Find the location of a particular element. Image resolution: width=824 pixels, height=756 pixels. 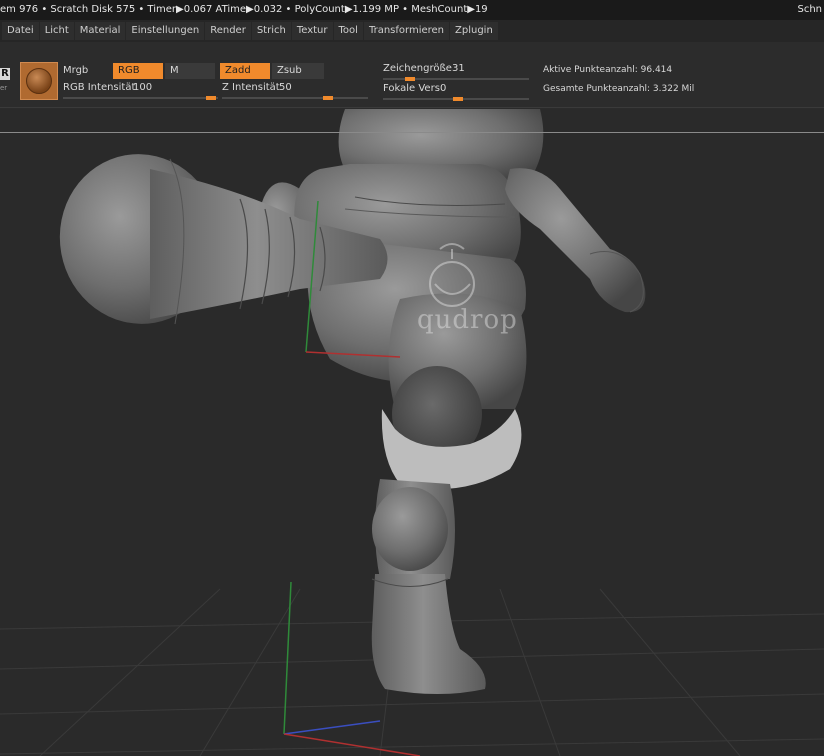

draw-size-label: Zeichengröße is located at coordinates (417, 68).